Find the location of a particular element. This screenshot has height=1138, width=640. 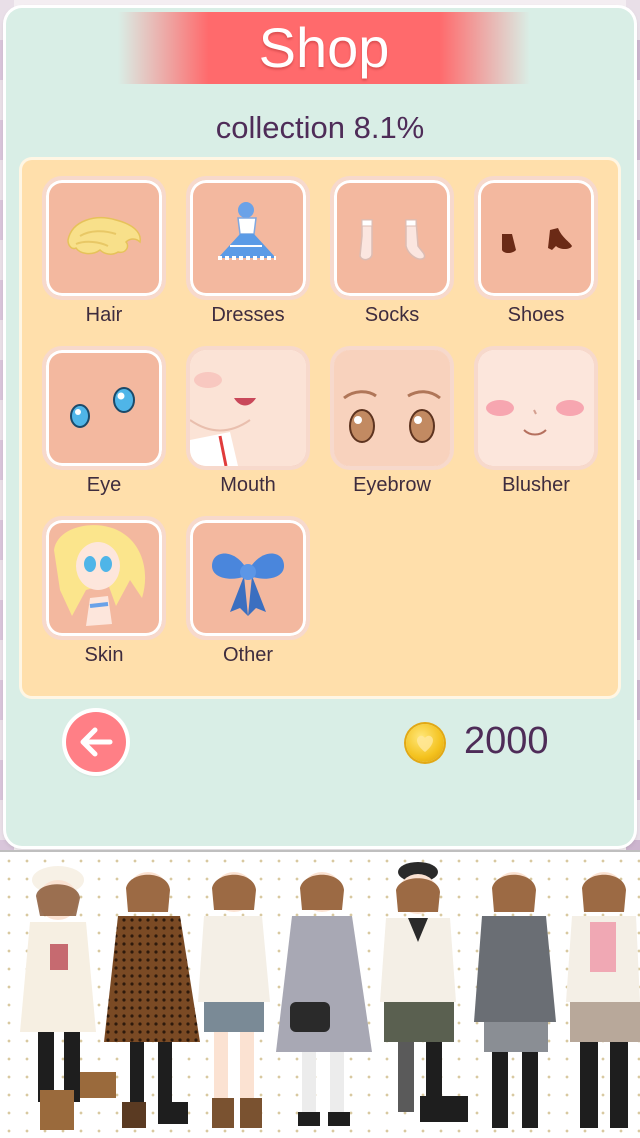

category-blusher: Blusher is located at coordinates (536, 426).